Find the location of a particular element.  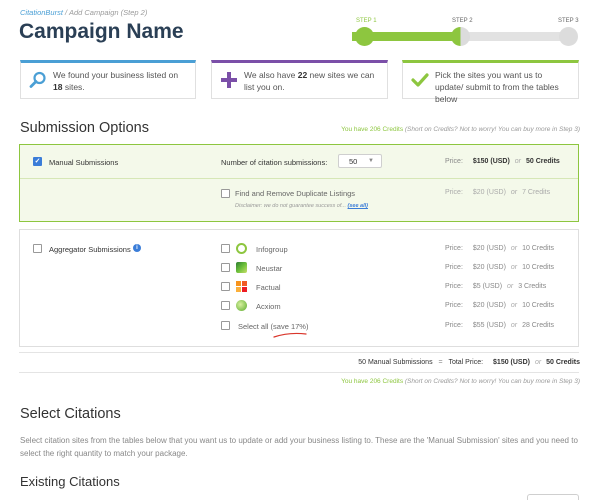

citation-quantity-select: 50 ▼ is located at coordinates (360, 161).